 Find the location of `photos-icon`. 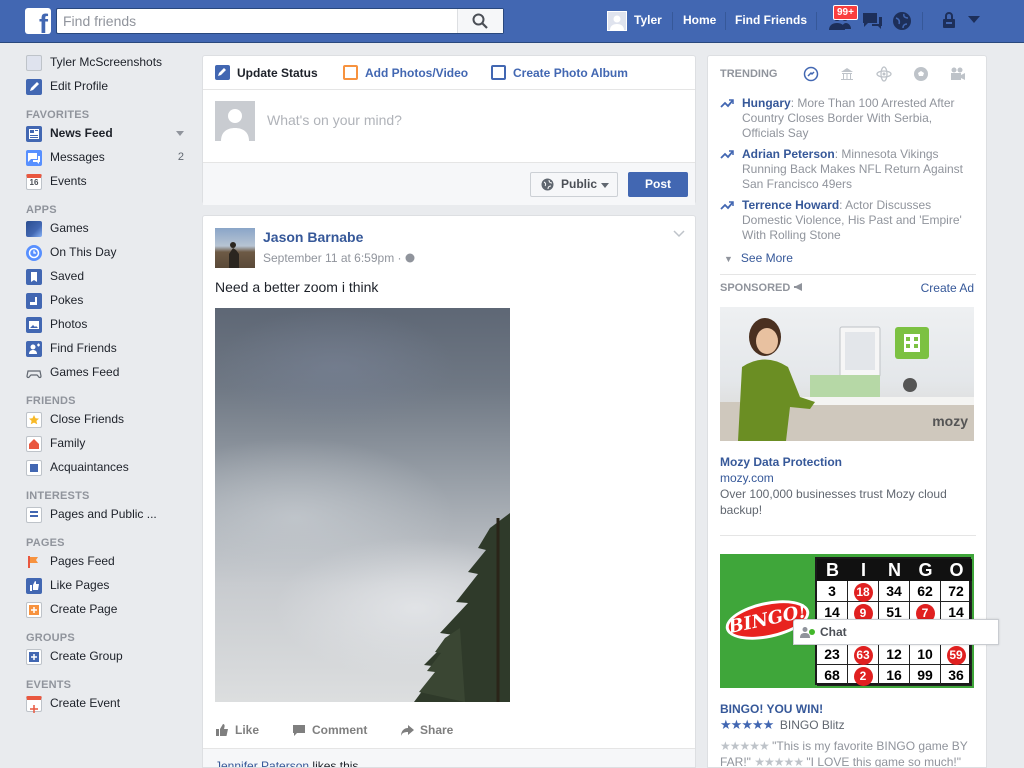

photos-icon is located at coordinates (34, 325).